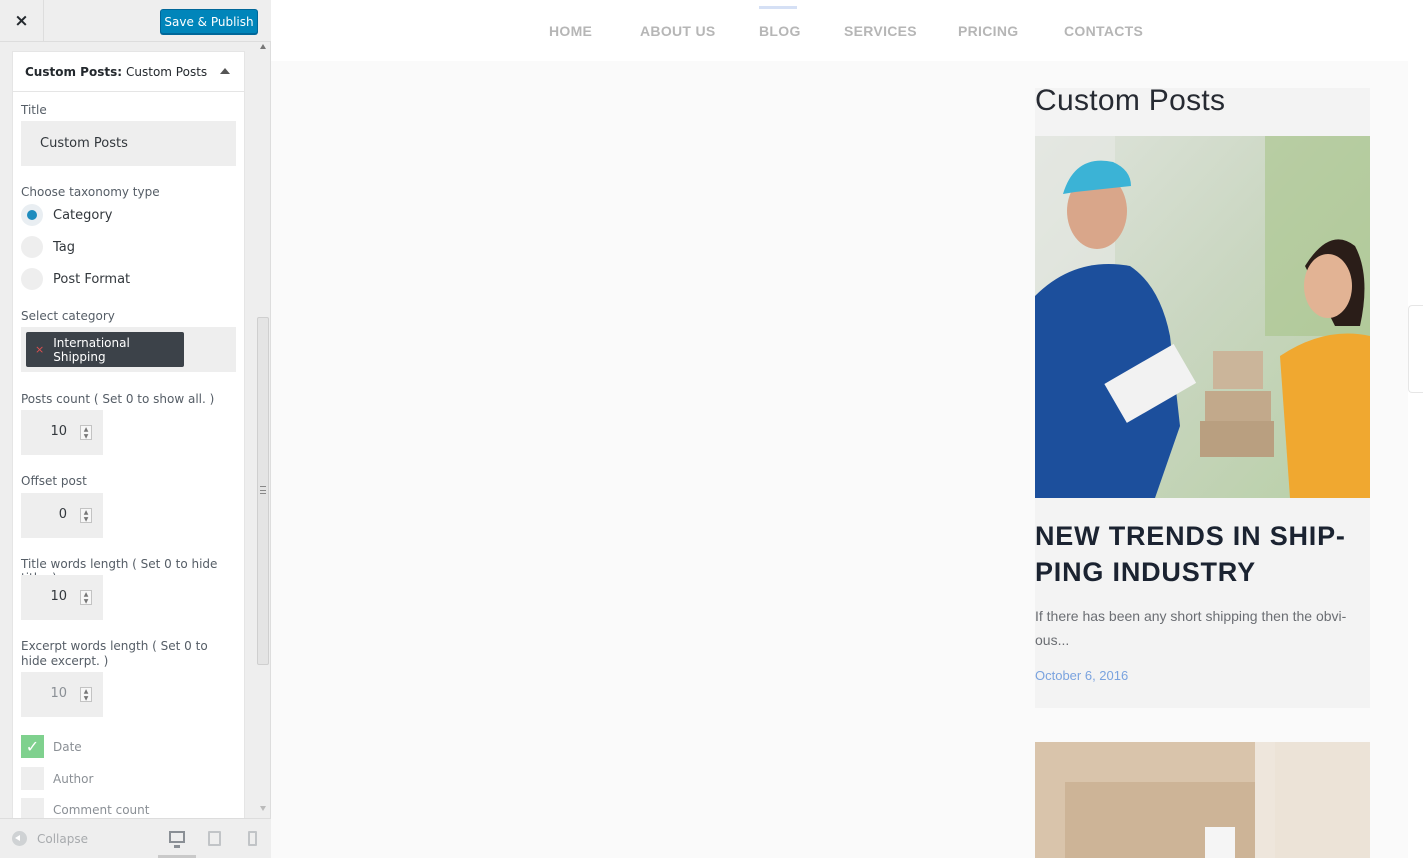 Image resolution: width=1423 pixels, height=858 pixels. I want to click on post-image, so click(1202, 317).